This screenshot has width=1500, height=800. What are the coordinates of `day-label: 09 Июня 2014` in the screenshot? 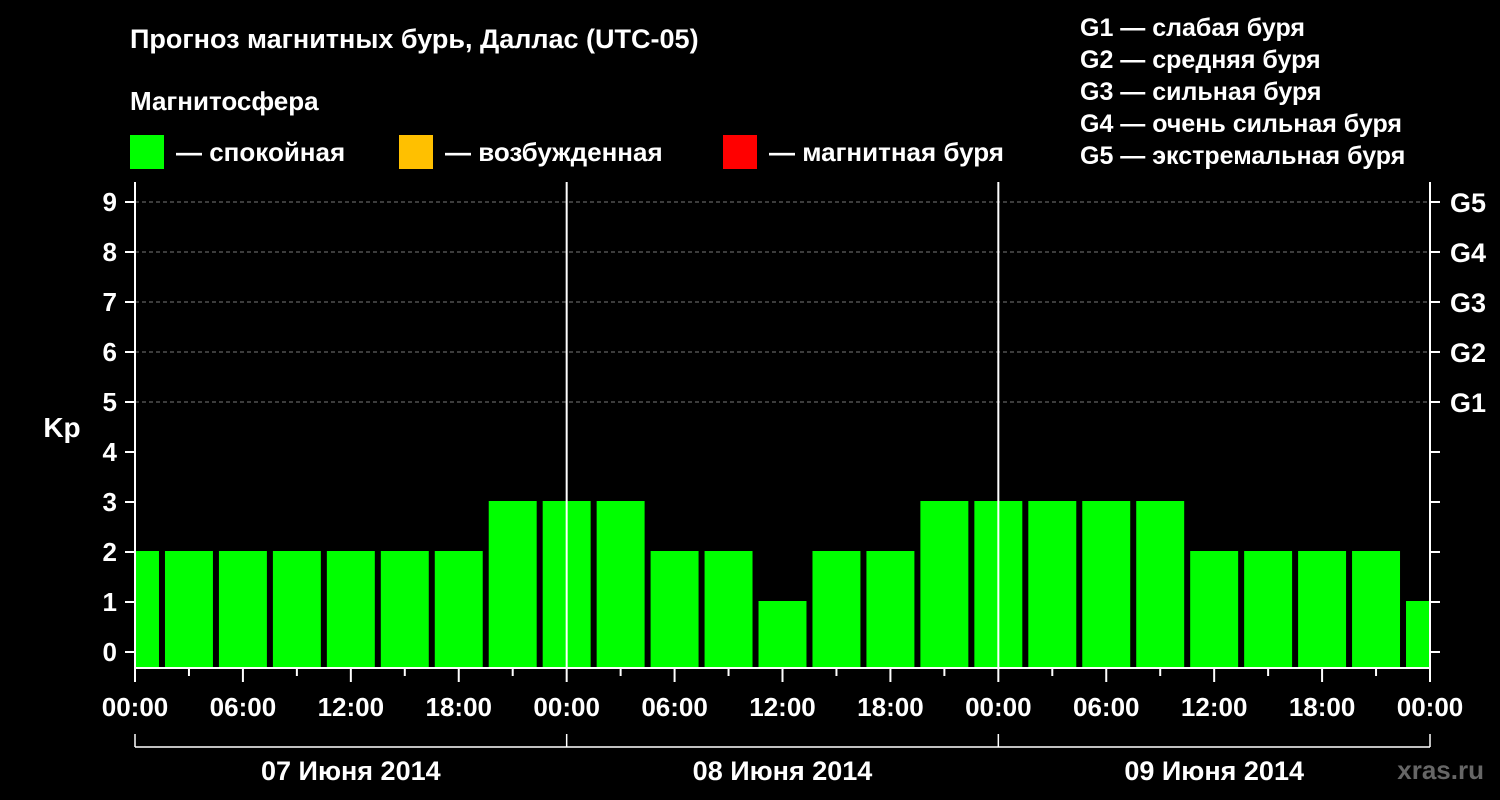 It's located at (1214, 771).